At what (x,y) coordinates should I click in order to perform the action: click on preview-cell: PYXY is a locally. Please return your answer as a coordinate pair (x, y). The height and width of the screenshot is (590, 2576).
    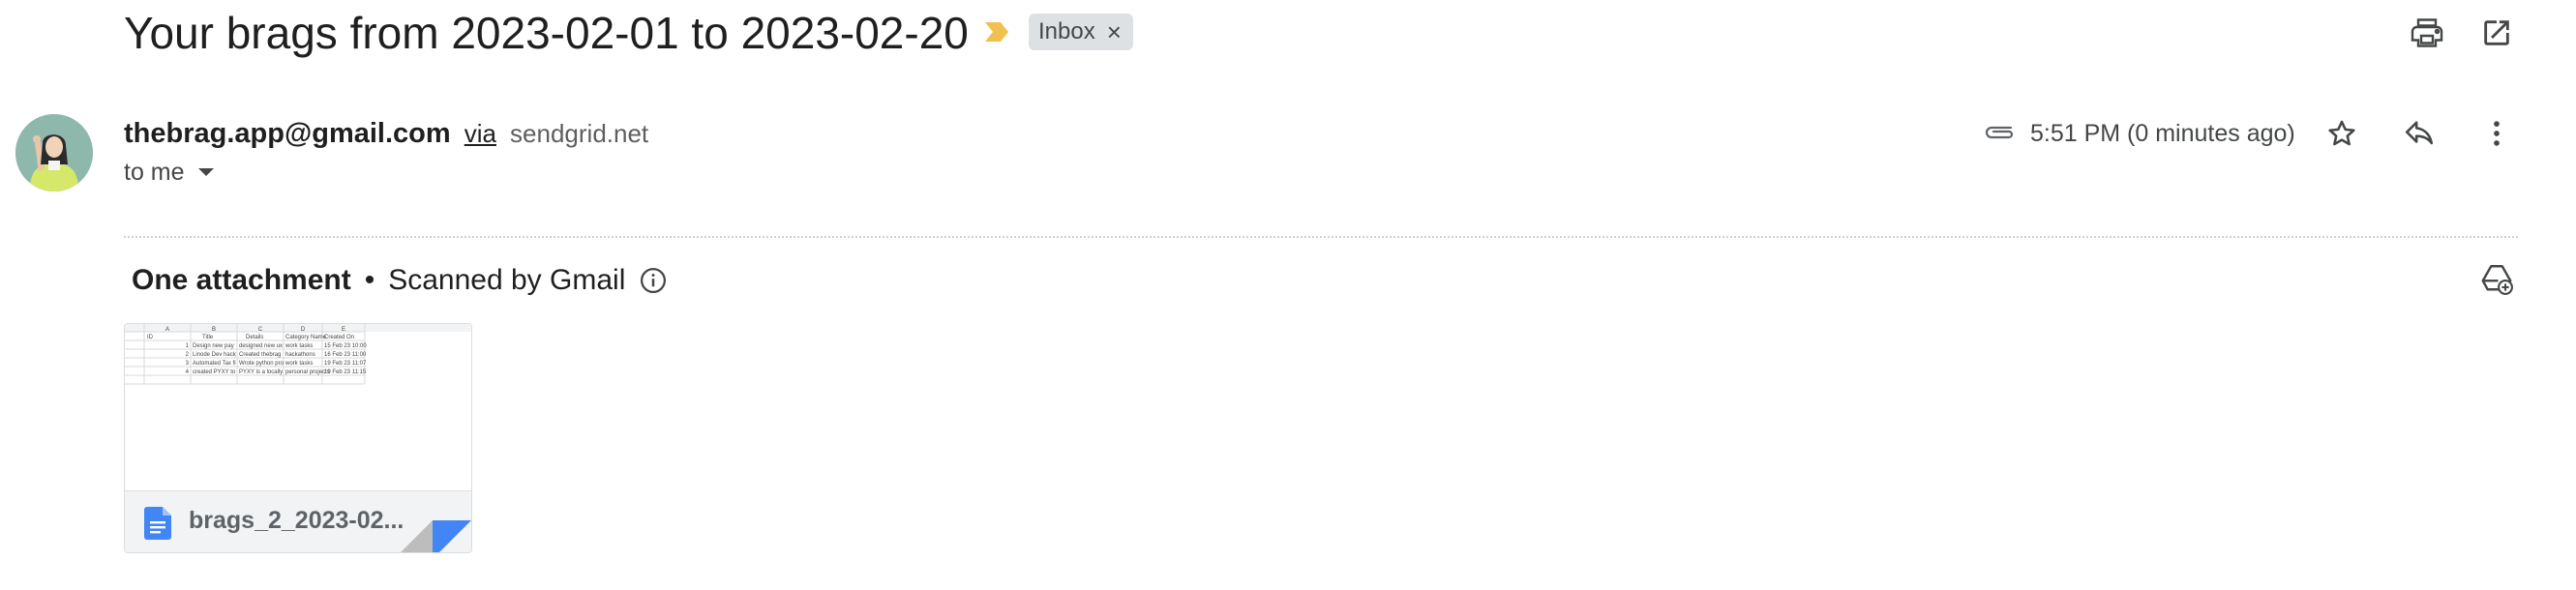
    Looking at the image, I should click on (261, 372).